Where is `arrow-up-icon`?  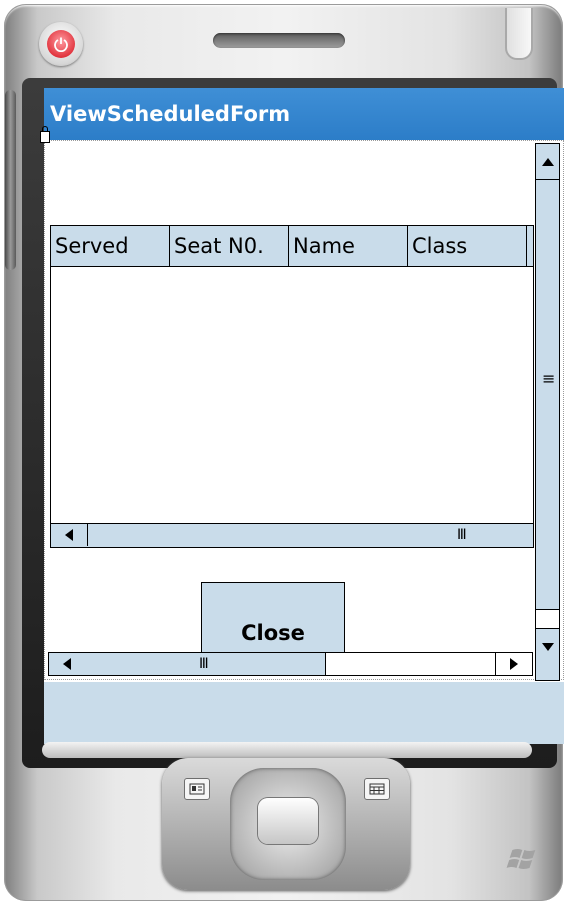 arrow-up-icon is located at coordinates (547, 161).